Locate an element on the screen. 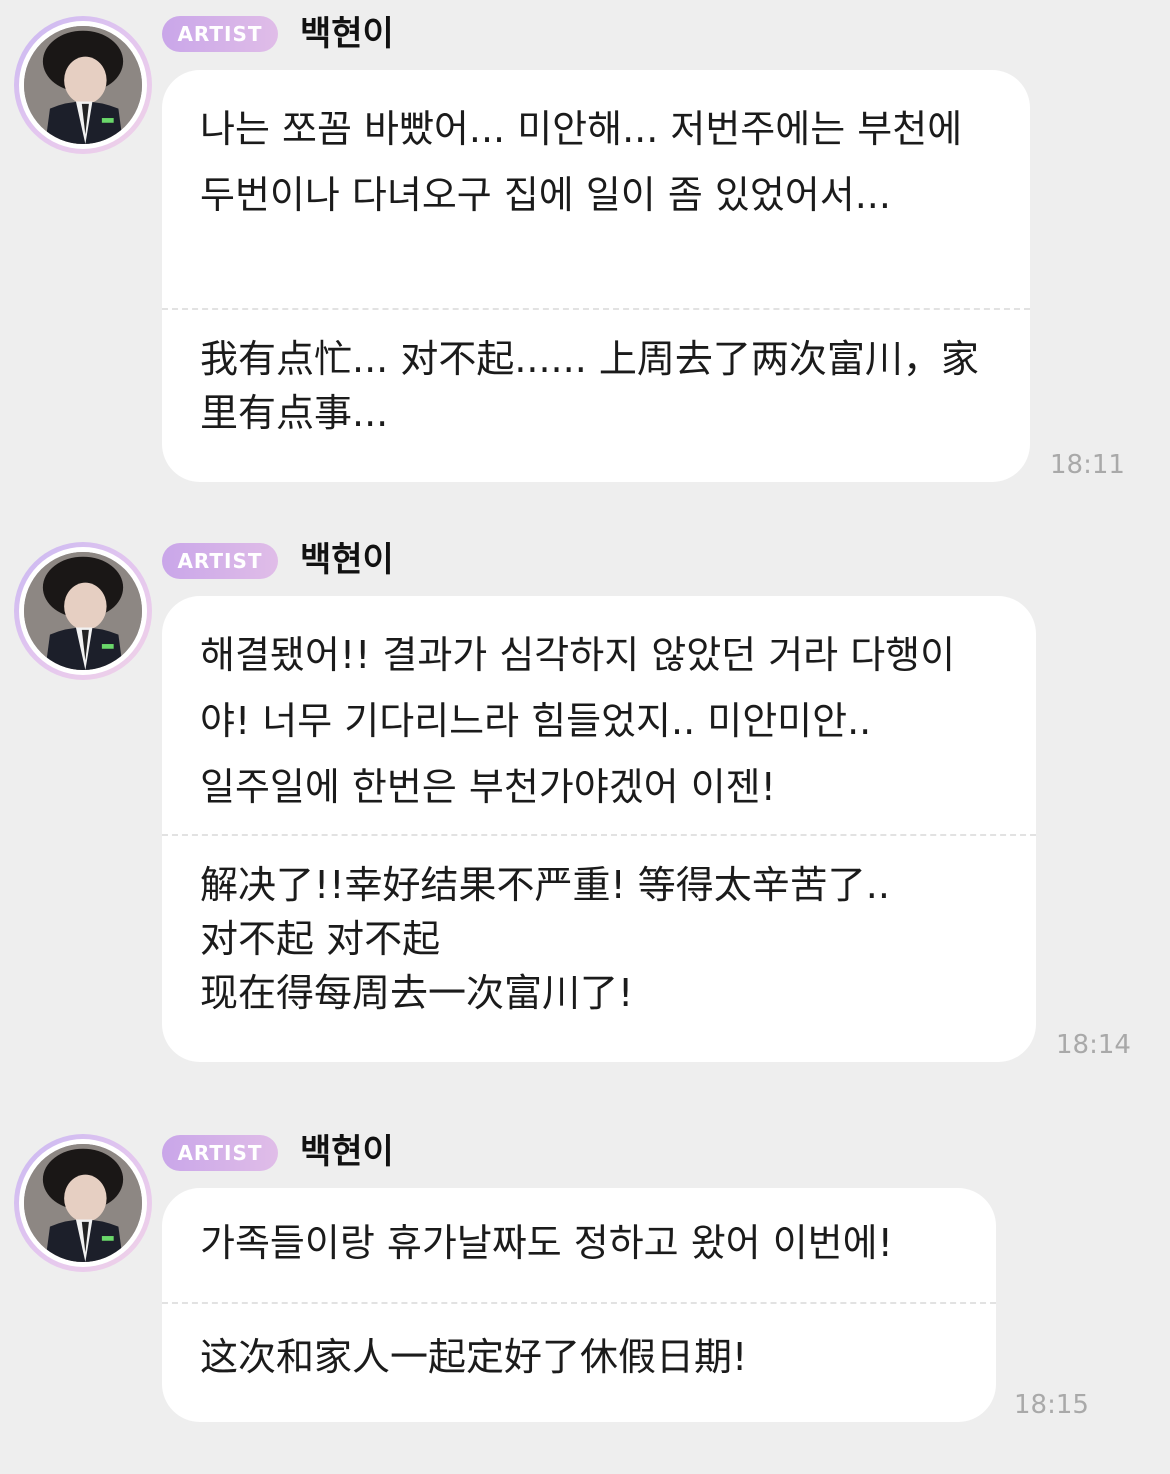 The height and width of the screenshot is (1474, 1170). message-timestamp: 18:15 is located at coordinates (1051, 1405).